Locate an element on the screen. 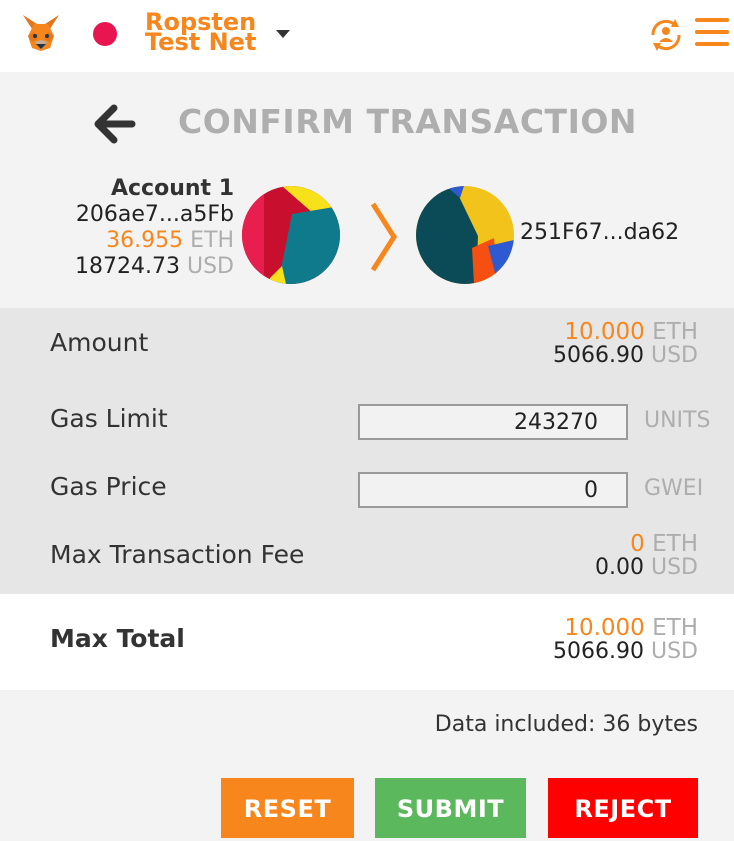 The image size is (734, 841). network-name: Ropsten Test Net is located at coordinates (201, 33).